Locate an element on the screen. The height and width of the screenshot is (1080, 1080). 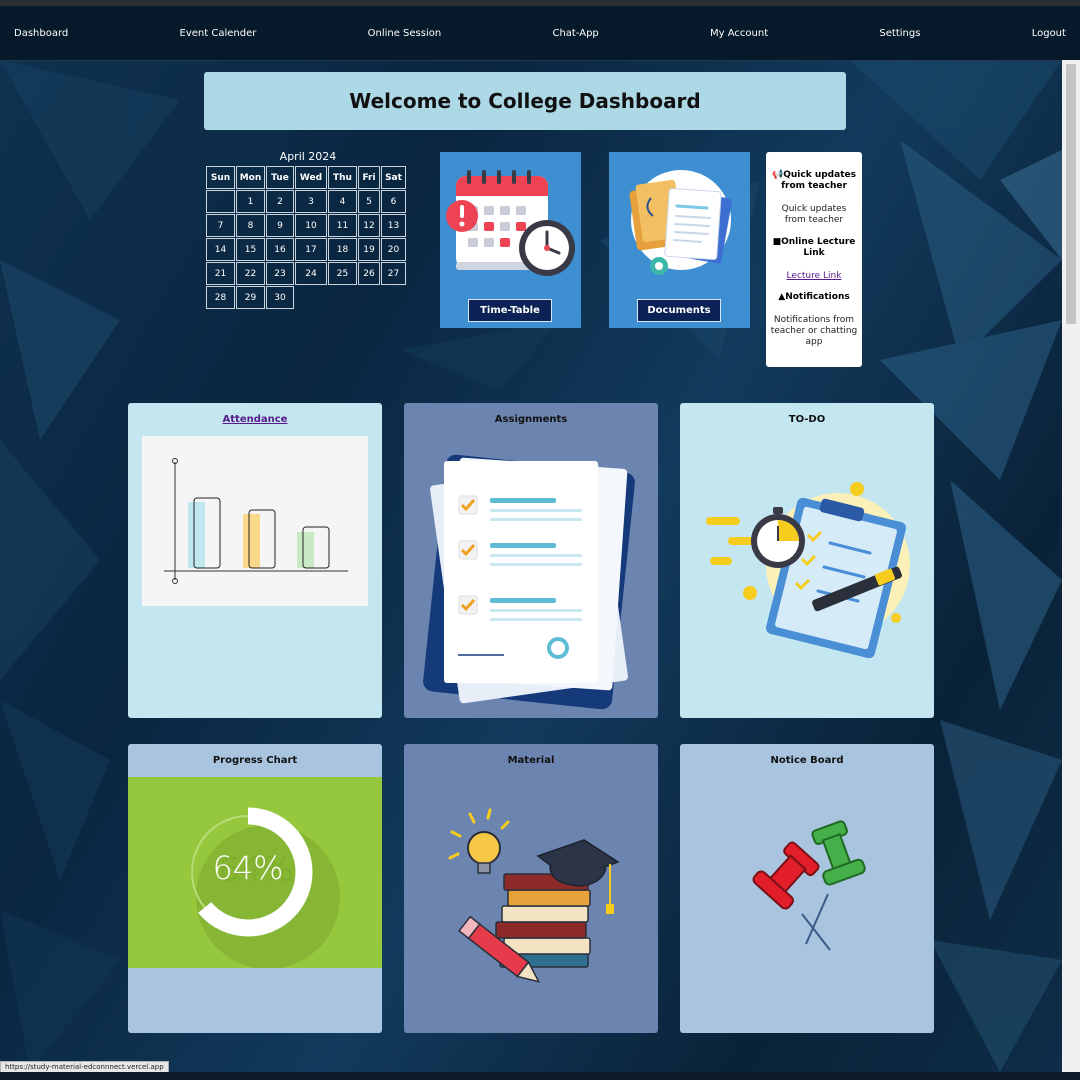
nav-dashboard: Dashboard is located at coordinates (41, 33).